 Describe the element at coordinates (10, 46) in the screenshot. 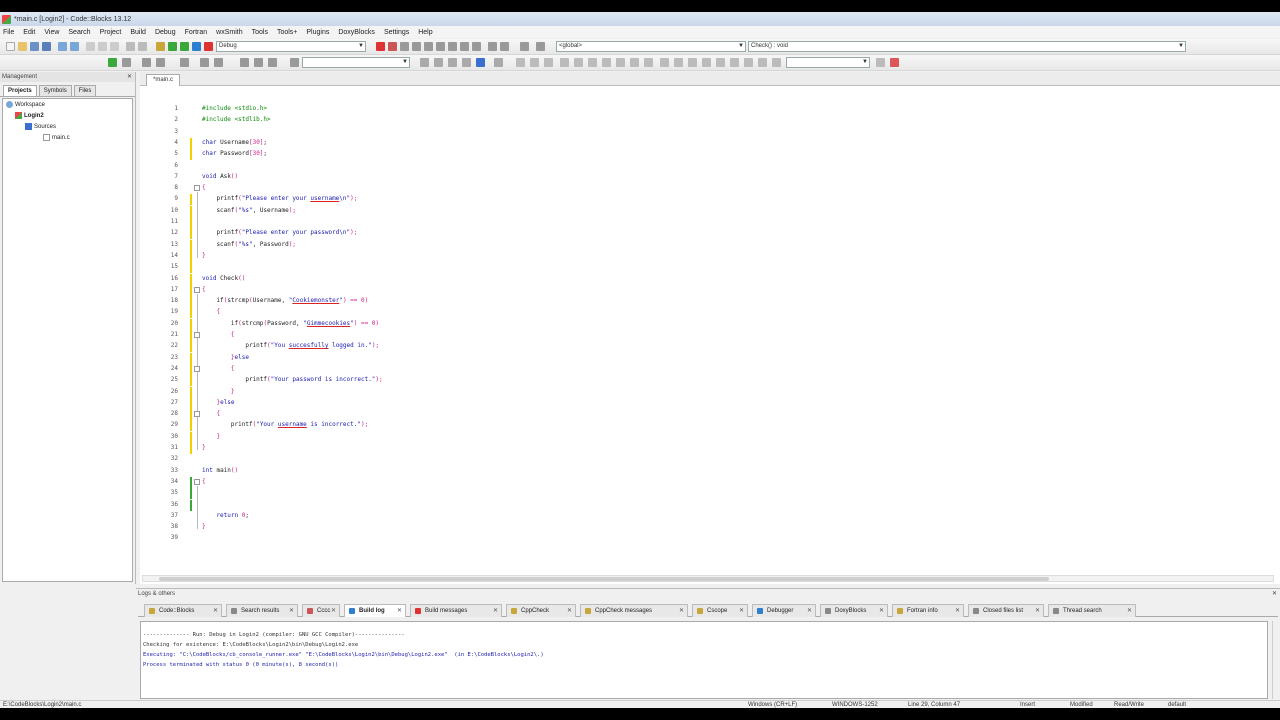

I see `new-file-icon` at that location.